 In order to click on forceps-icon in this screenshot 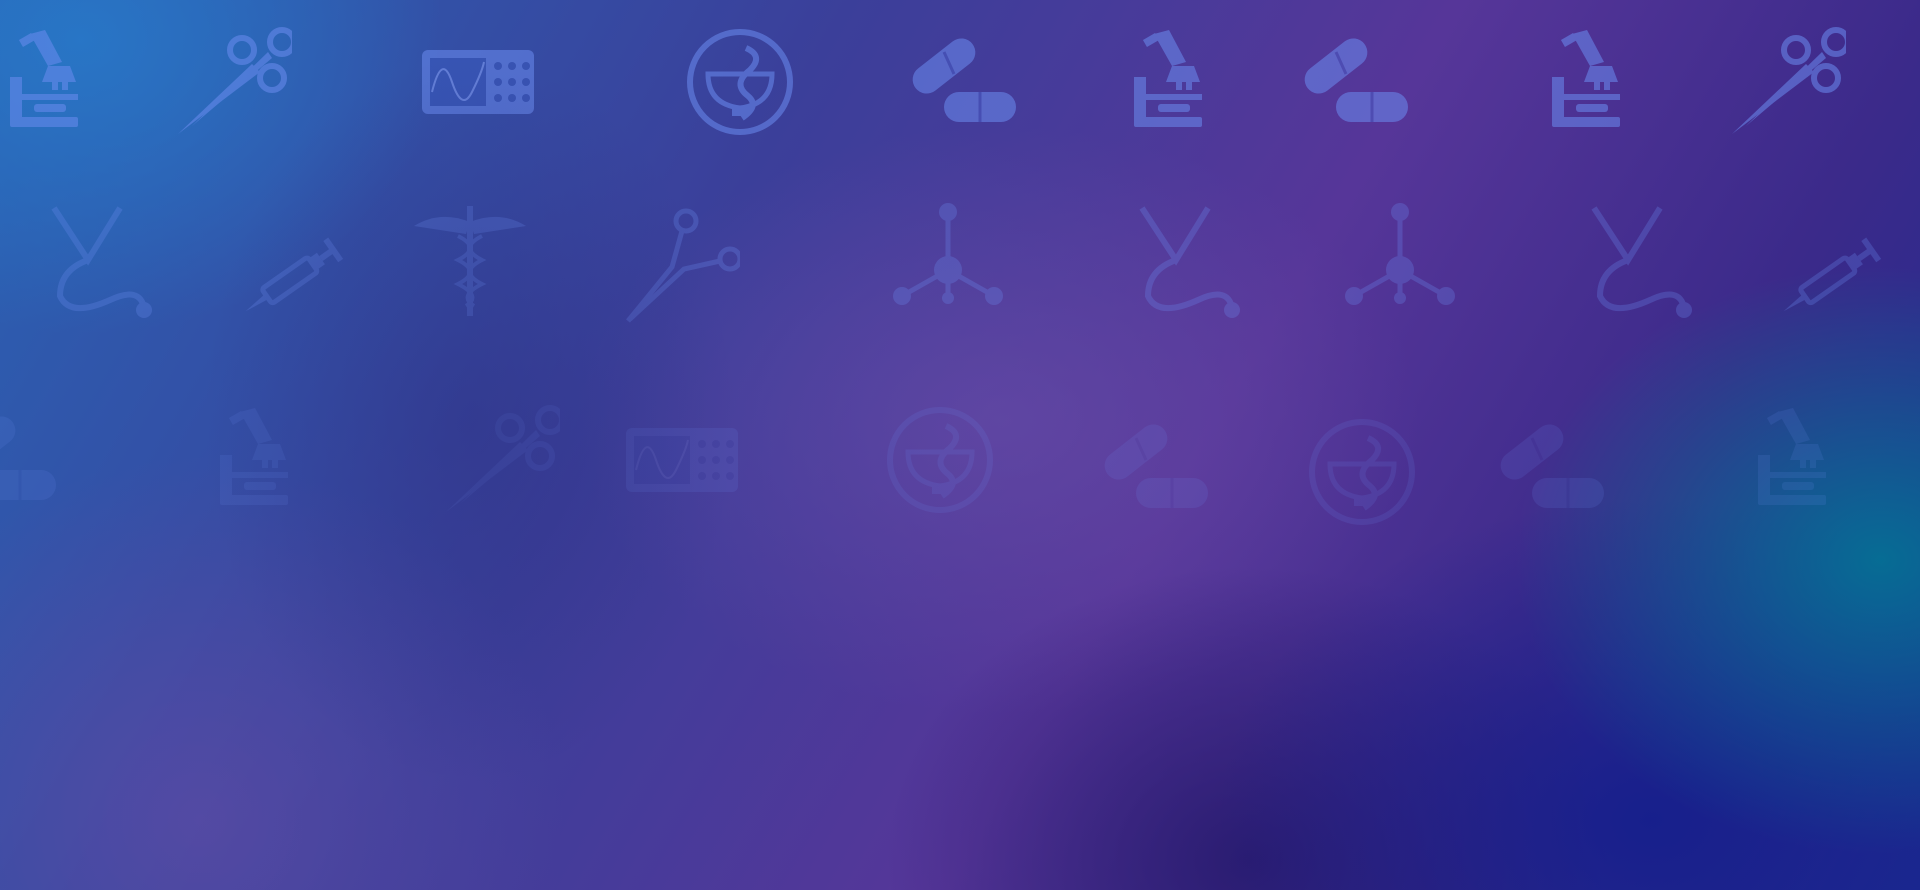, I will do `click(680, 265)`.